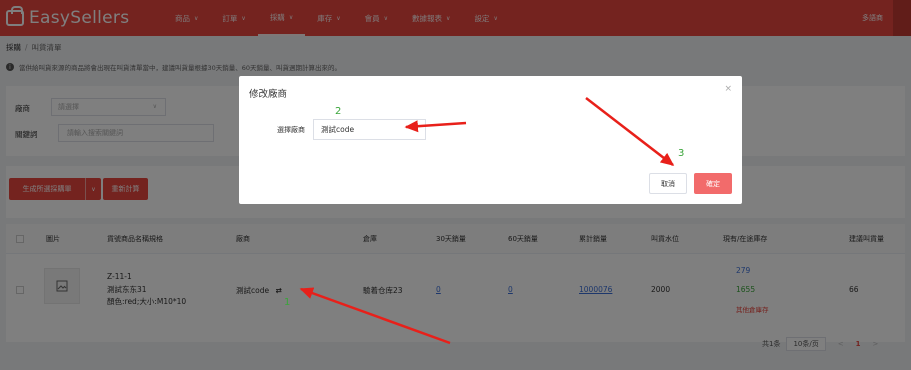 The height and width of the screenshot is (370, 911). I want to click on arrow-to-vendor-input, so click(435, 126).